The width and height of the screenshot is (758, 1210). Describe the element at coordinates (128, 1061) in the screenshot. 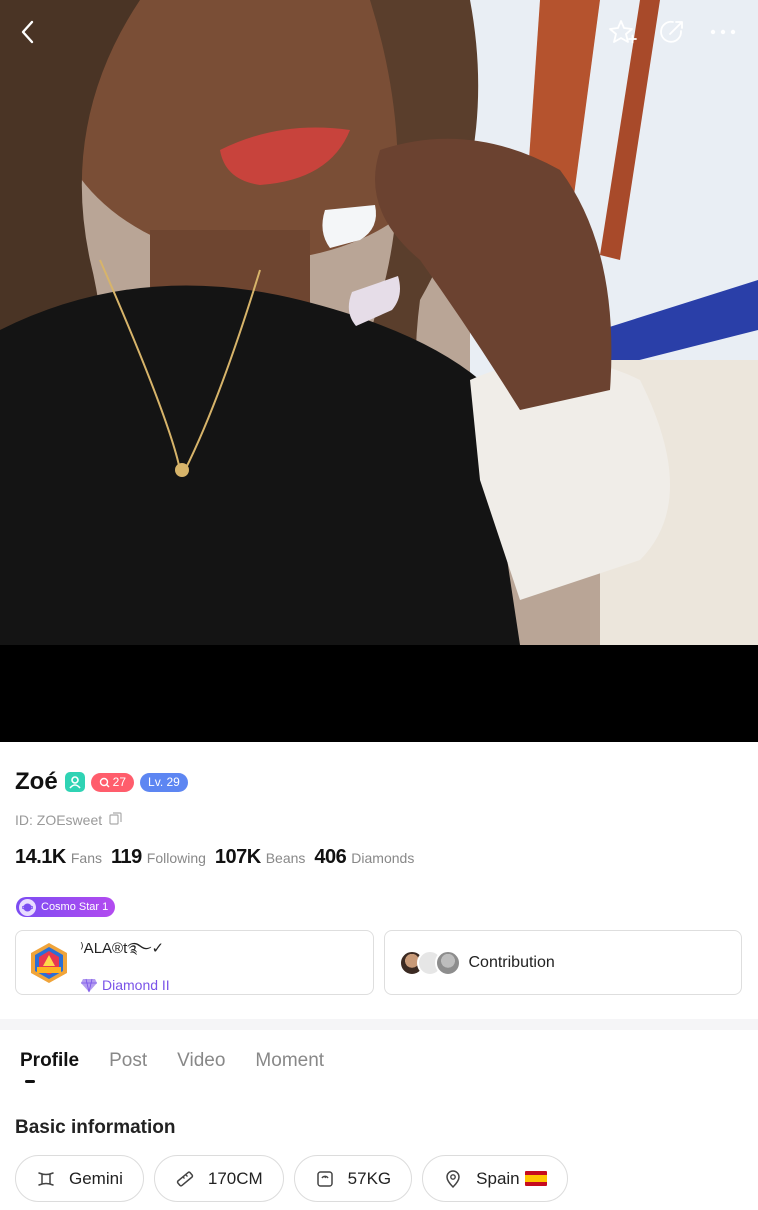

I see `tab-post: Post` at that location.